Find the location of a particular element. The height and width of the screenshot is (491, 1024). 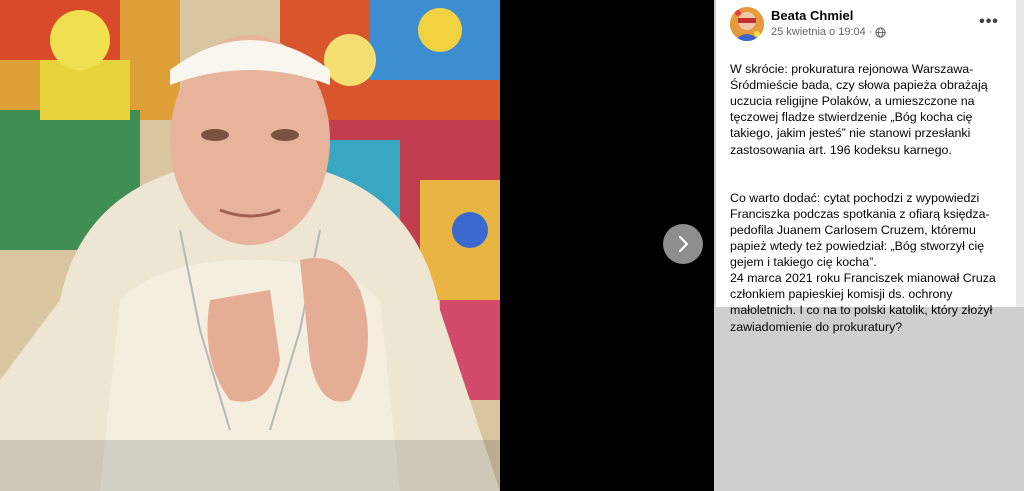

next-photo-button is located at coordinates (683, 244).